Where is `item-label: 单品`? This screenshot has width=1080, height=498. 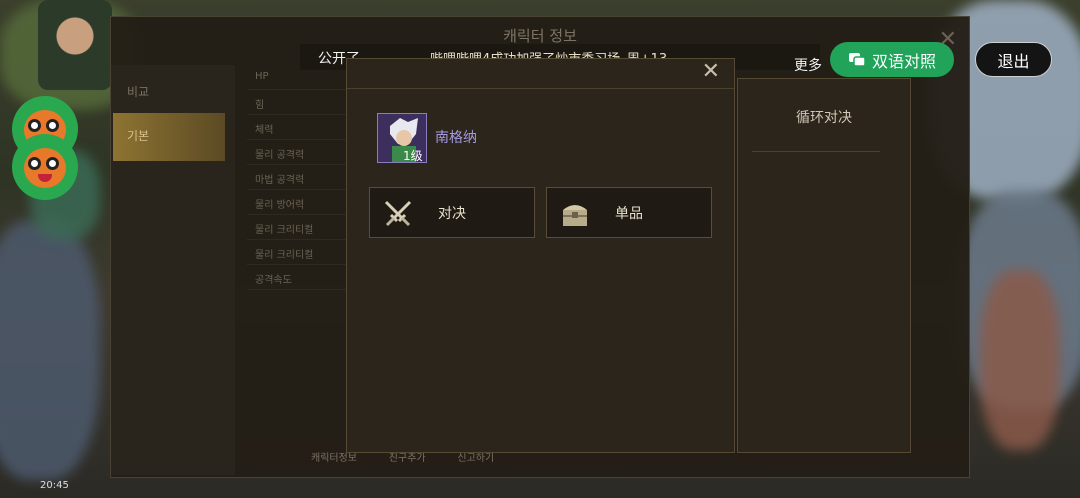 item-label: 单品 is located at coordinates (629, 213).